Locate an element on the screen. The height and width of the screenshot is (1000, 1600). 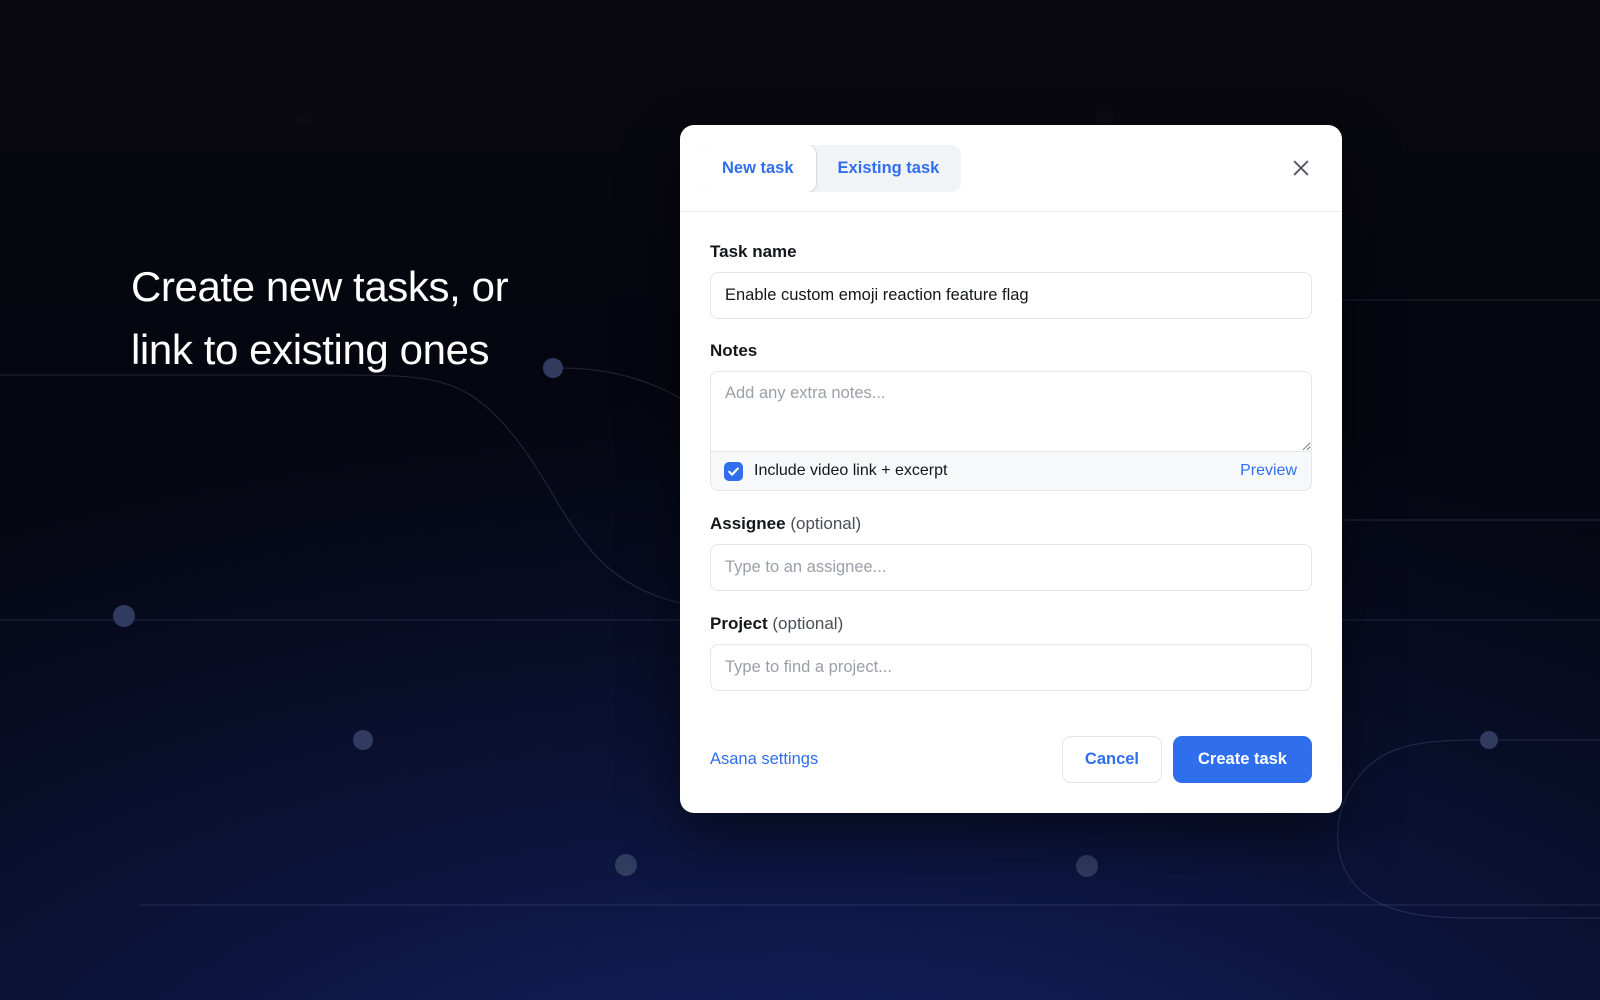
assignee-label-text: Assignee is located at coordinates (748, 523).